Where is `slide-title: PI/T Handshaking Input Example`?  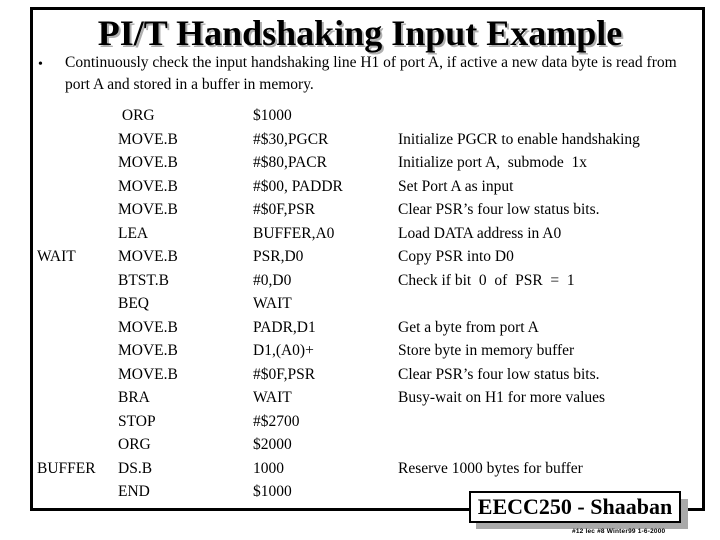
slide-title: PI/T Handshaking Input Example is located at coordinates (360, 33).